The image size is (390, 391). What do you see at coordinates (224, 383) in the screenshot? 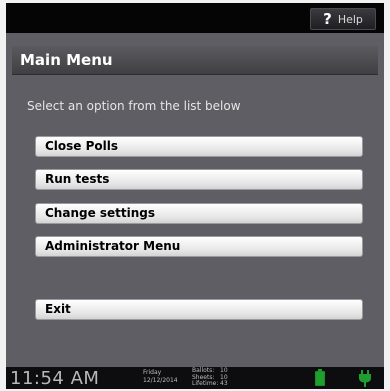
I see `lifetime-value: 43` at bounding box center [224, 383].